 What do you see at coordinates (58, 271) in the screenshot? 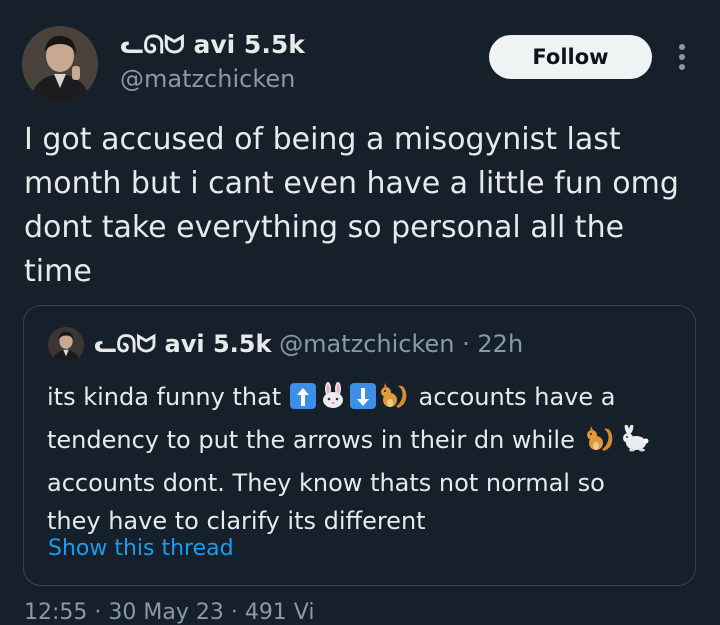
I see `tweet-line: time` at bounding box center [58, 271].